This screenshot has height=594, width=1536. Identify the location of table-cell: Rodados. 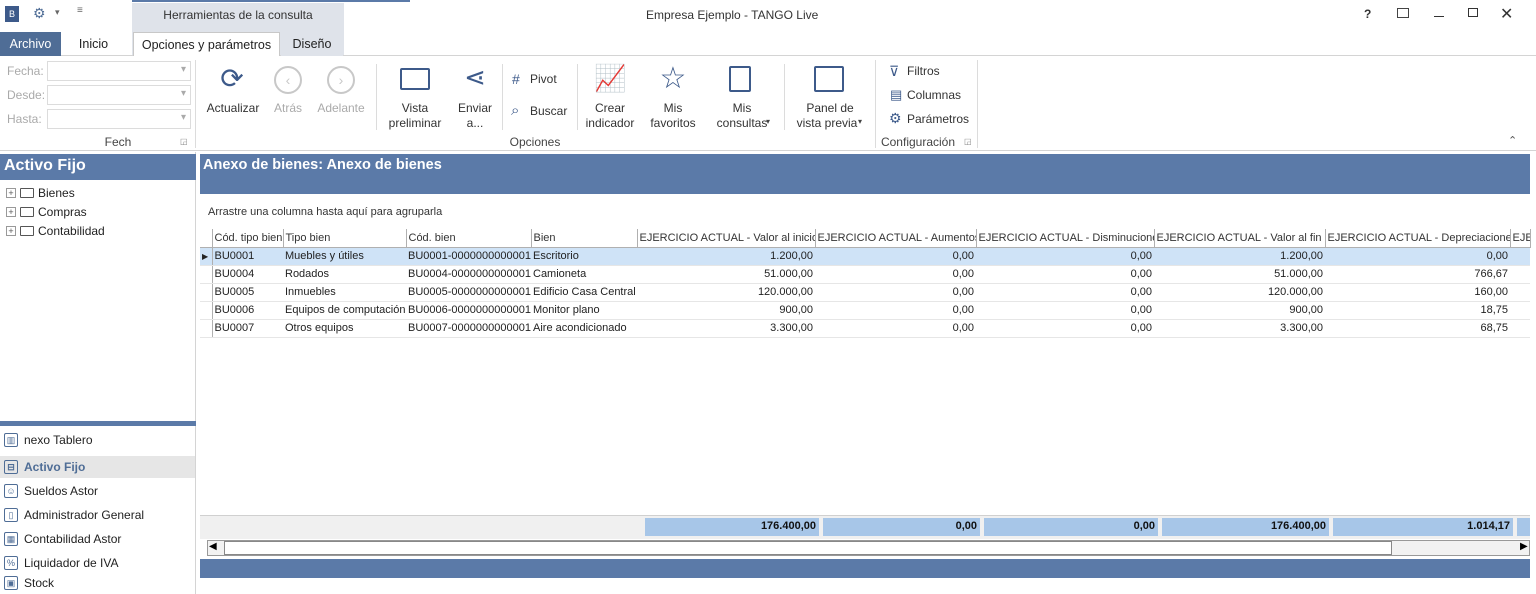
(344, 274).